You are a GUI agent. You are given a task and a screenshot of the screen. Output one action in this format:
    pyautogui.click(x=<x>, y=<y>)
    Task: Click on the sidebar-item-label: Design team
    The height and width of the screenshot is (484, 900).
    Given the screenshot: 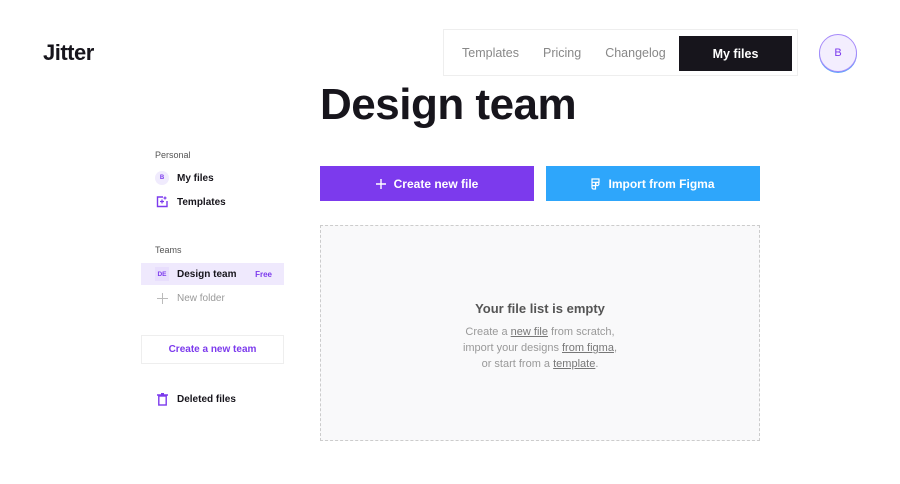 What is the action you would take?
    pyautogui.click(x=207, y=274)
    